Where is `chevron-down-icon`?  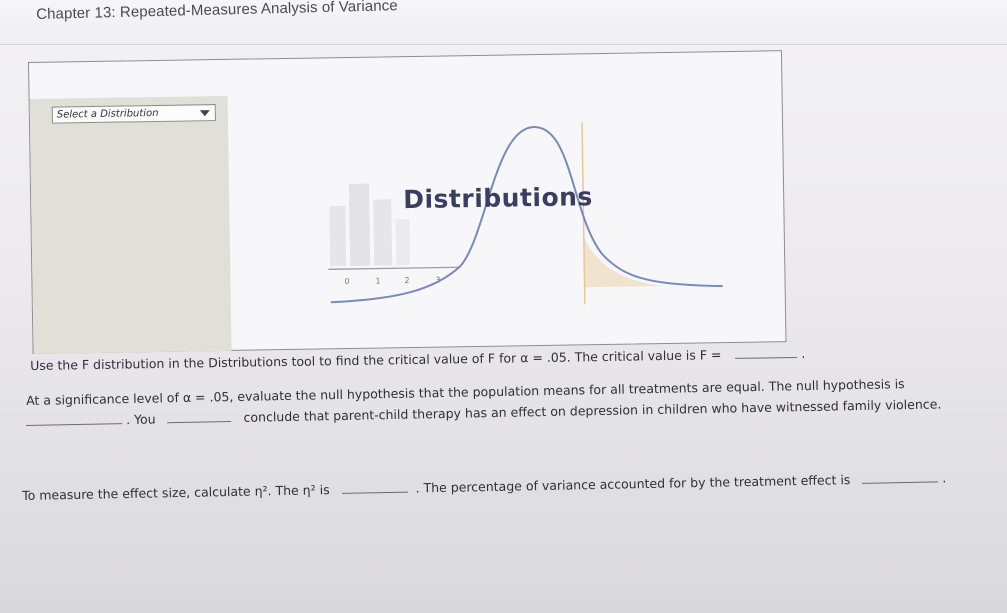 chevron-down-icon is located at coordinates (204, 113).